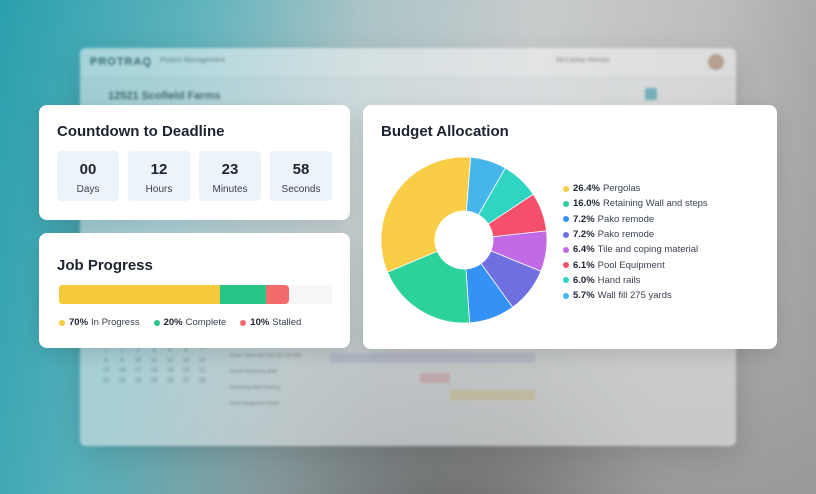 This screenshot has width=816, height=494. I want to click on in-progress-label: In Progress, so click(115, 322).